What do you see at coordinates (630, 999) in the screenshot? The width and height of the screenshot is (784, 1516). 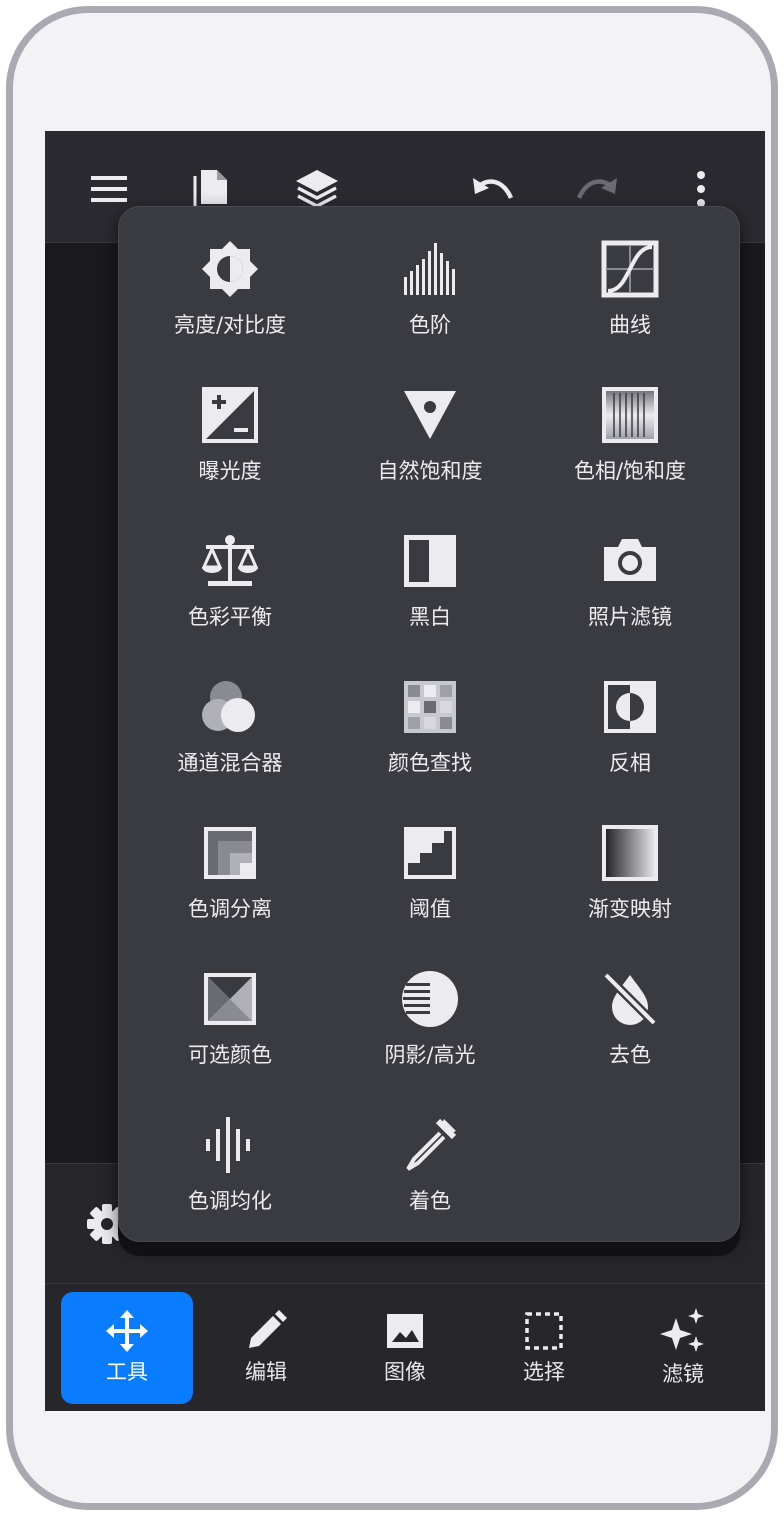 I see `desaturate-icon` at bounding box center [630, 999].